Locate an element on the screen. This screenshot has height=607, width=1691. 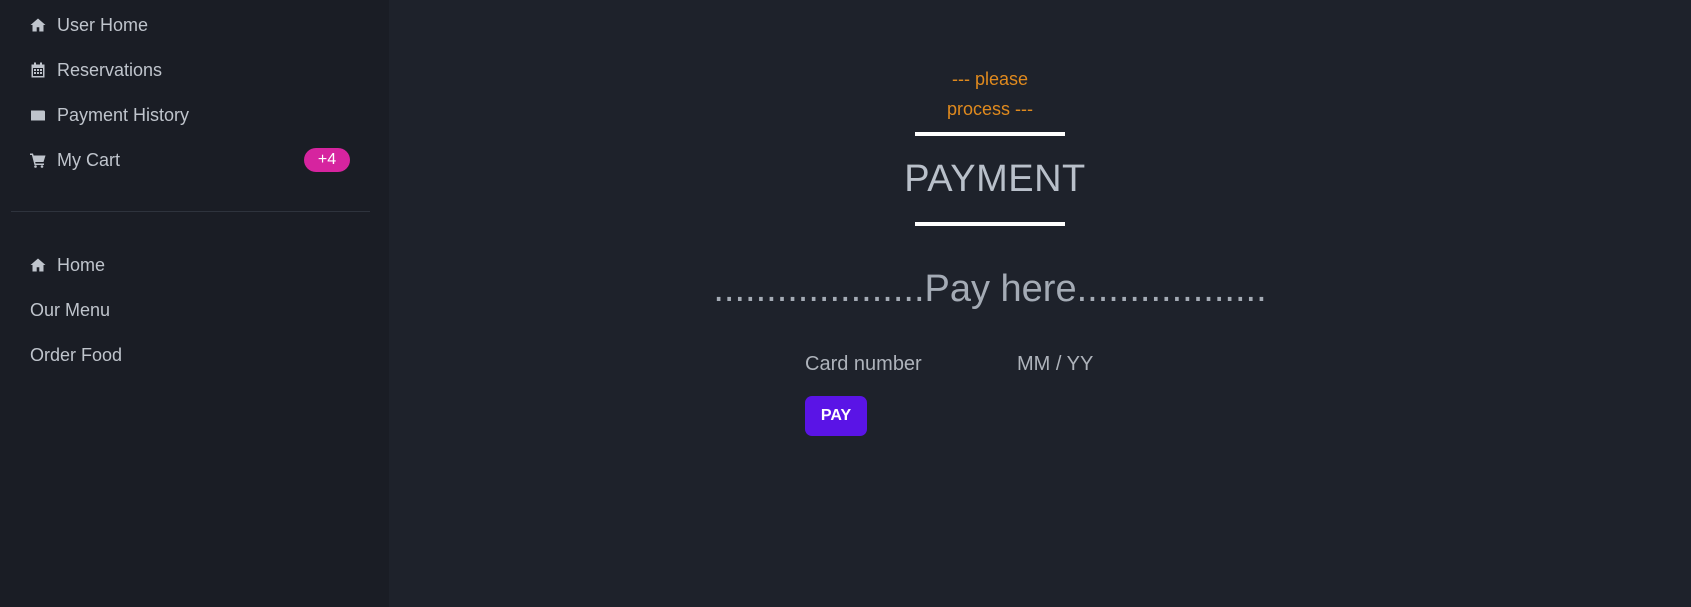
sidebar-item-reservations: Reservations is located at coordinates (96, 70).